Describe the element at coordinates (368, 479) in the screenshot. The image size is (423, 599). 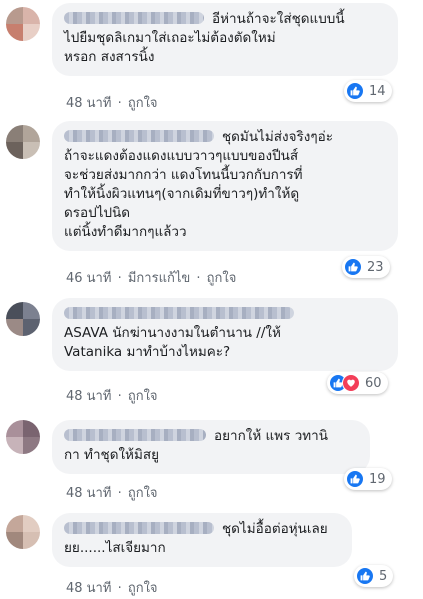
I see `reaction-summary: 19` at that location.